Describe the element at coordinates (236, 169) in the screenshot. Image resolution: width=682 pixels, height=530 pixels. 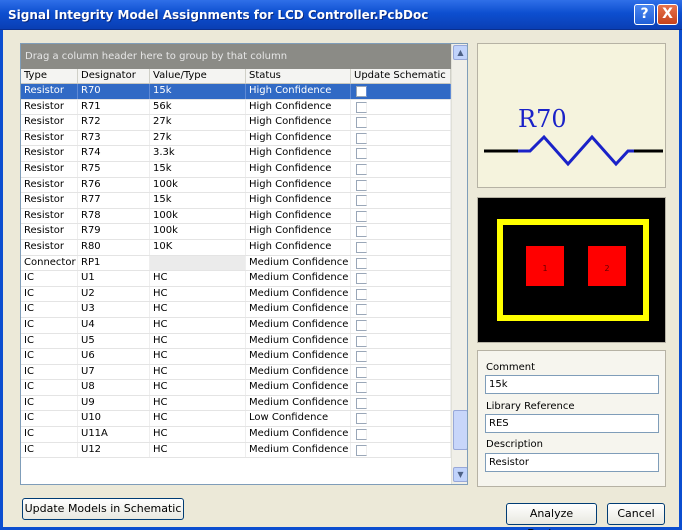
I see `table-row: Resistor R75 15k High Confidence` at that location.